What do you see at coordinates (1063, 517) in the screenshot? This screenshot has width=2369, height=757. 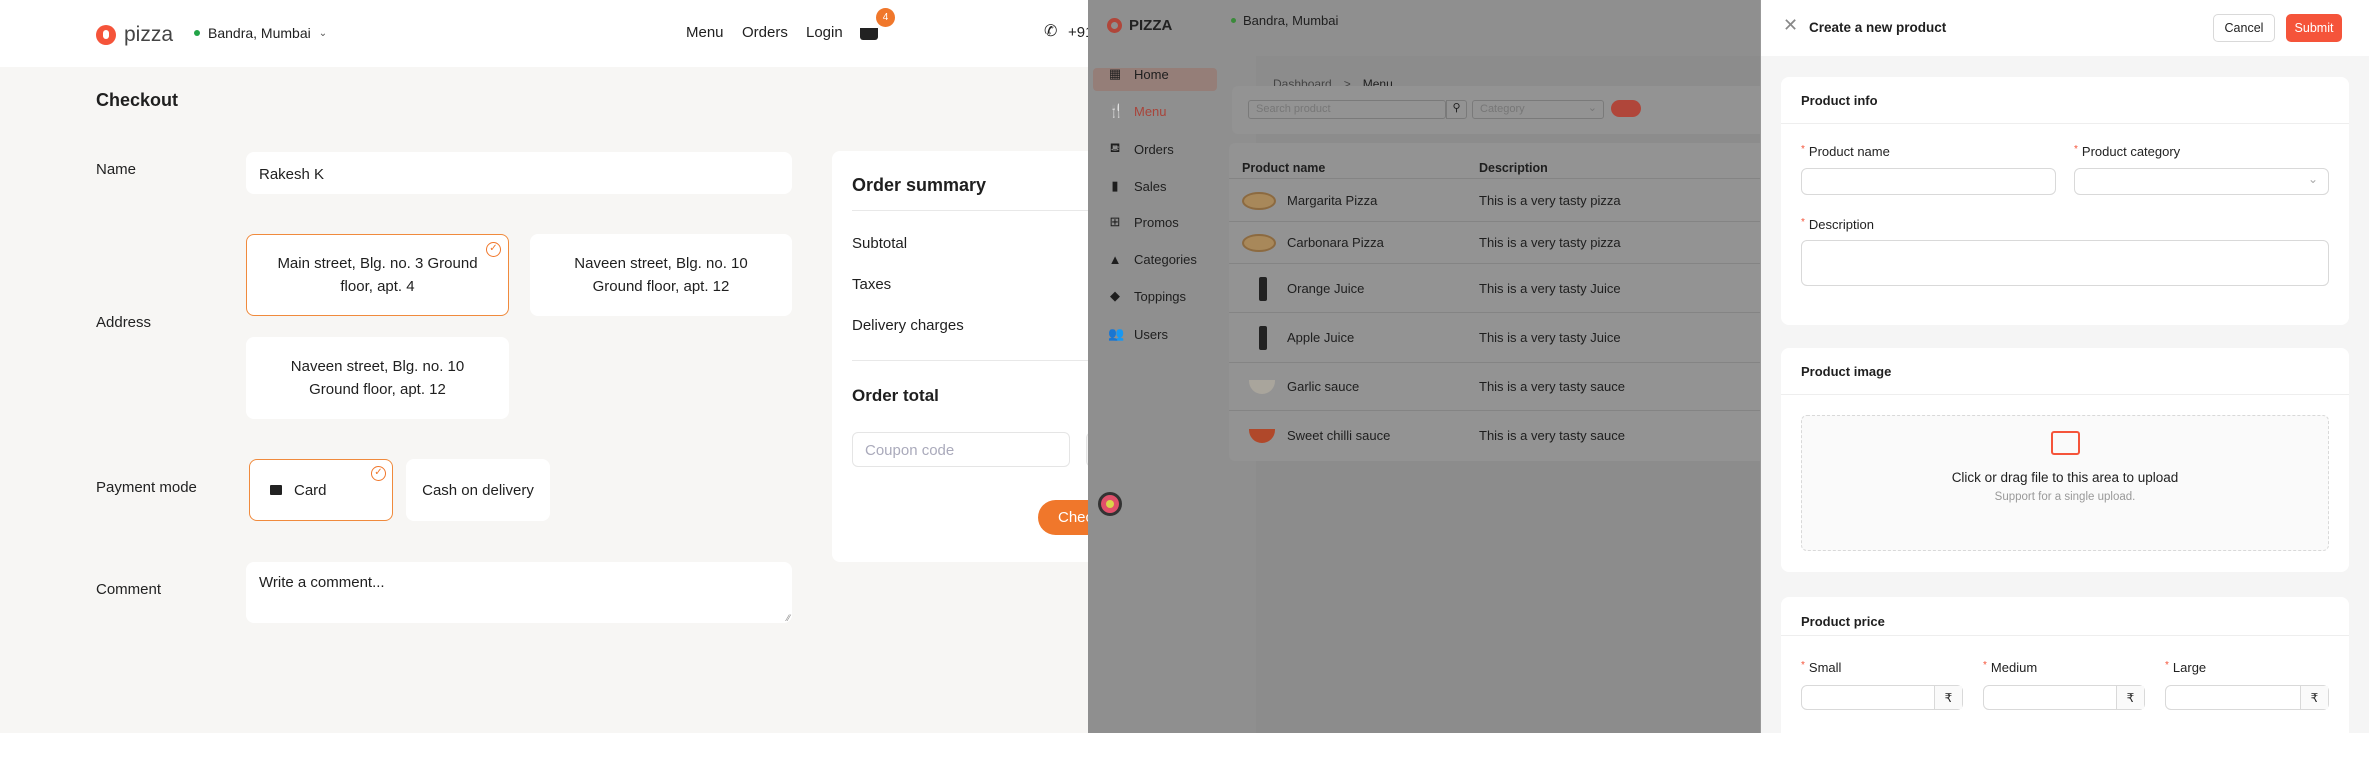 I see `checkout-button: Chec` at bounding box center [1063, 517].